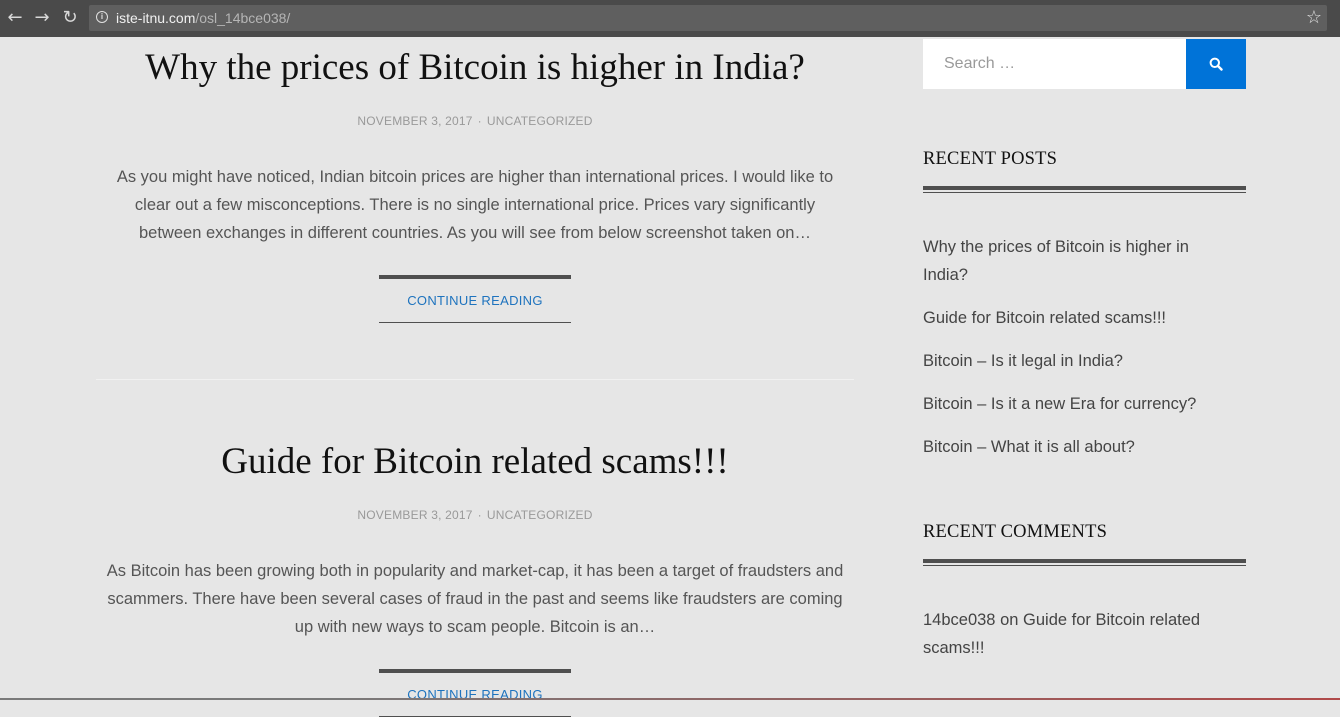 The height and width of the screenshot is (717, 1340). I want to click on search-button, so click(1216, 64).